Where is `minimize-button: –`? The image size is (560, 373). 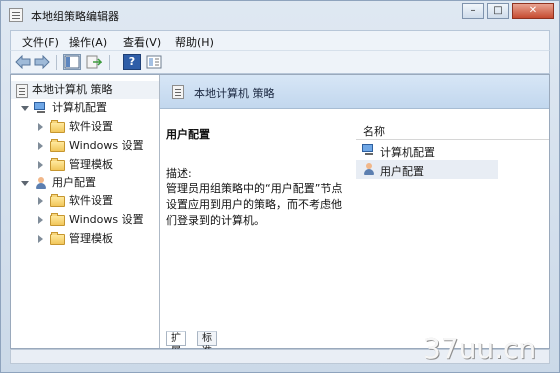 minimize-button: – is located at coordinates (473, 11).